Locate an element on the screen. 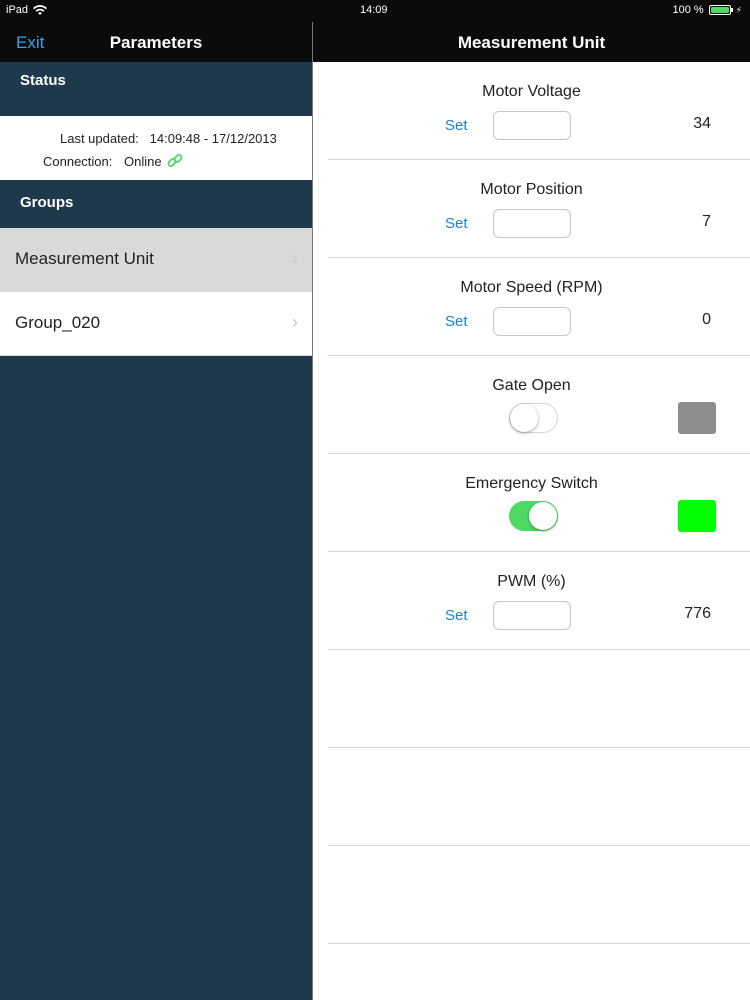 The image size is (750, 1000). link-icon is located at coordinates (175, 160).